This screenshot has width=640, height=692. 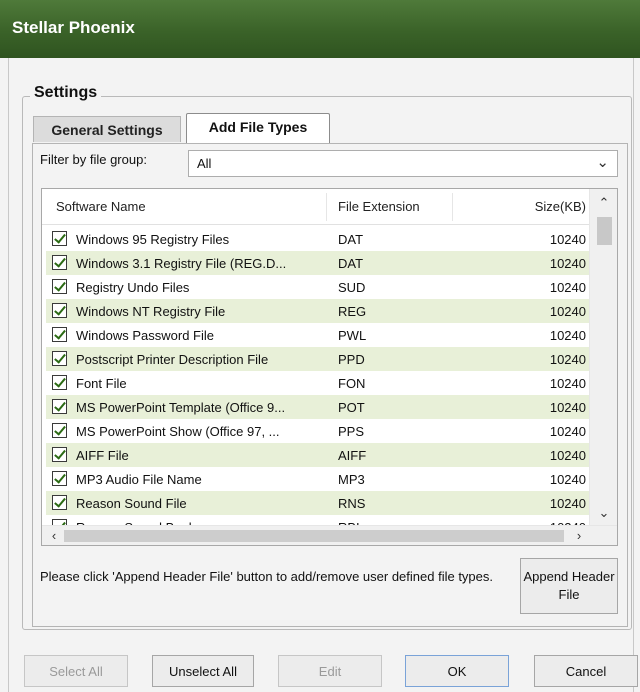 What do you see at coordinates (66, 93) in the screenshot?
I see `settings-label: Settings` at bounding box center [66, 93].